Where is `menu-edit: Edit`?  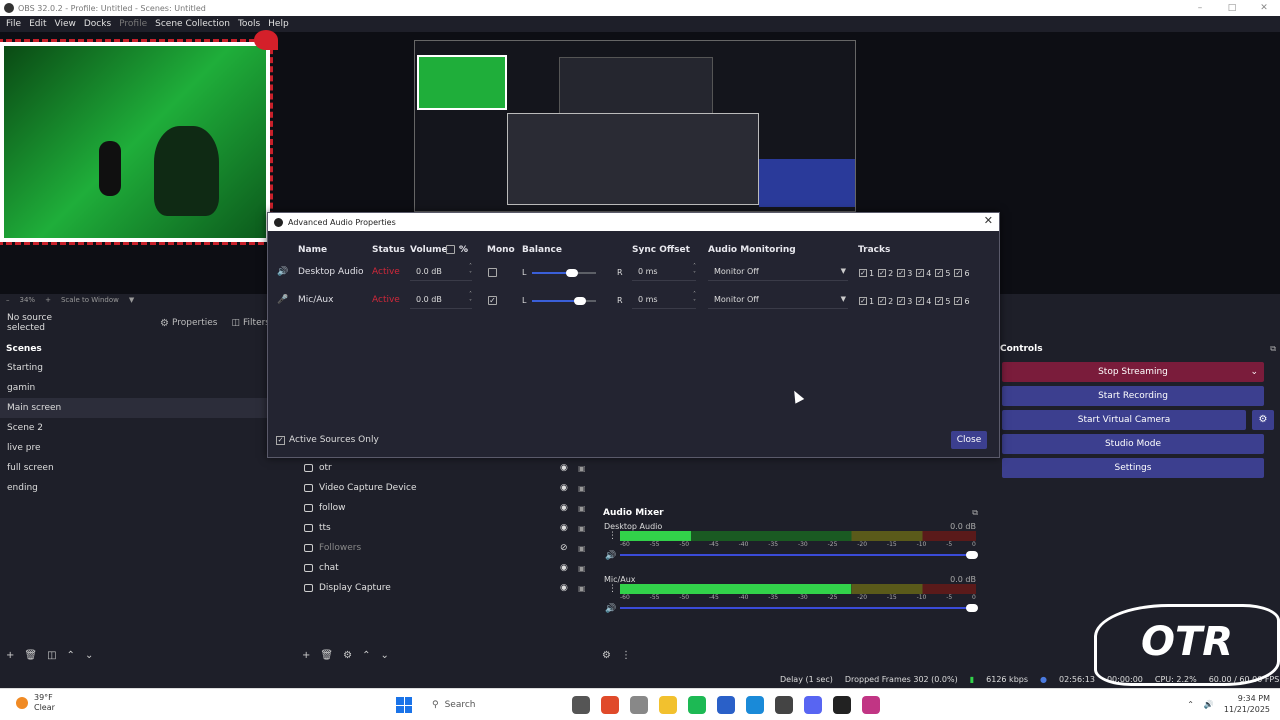
menu-edit: Edit is located at coordinates (37, 24).